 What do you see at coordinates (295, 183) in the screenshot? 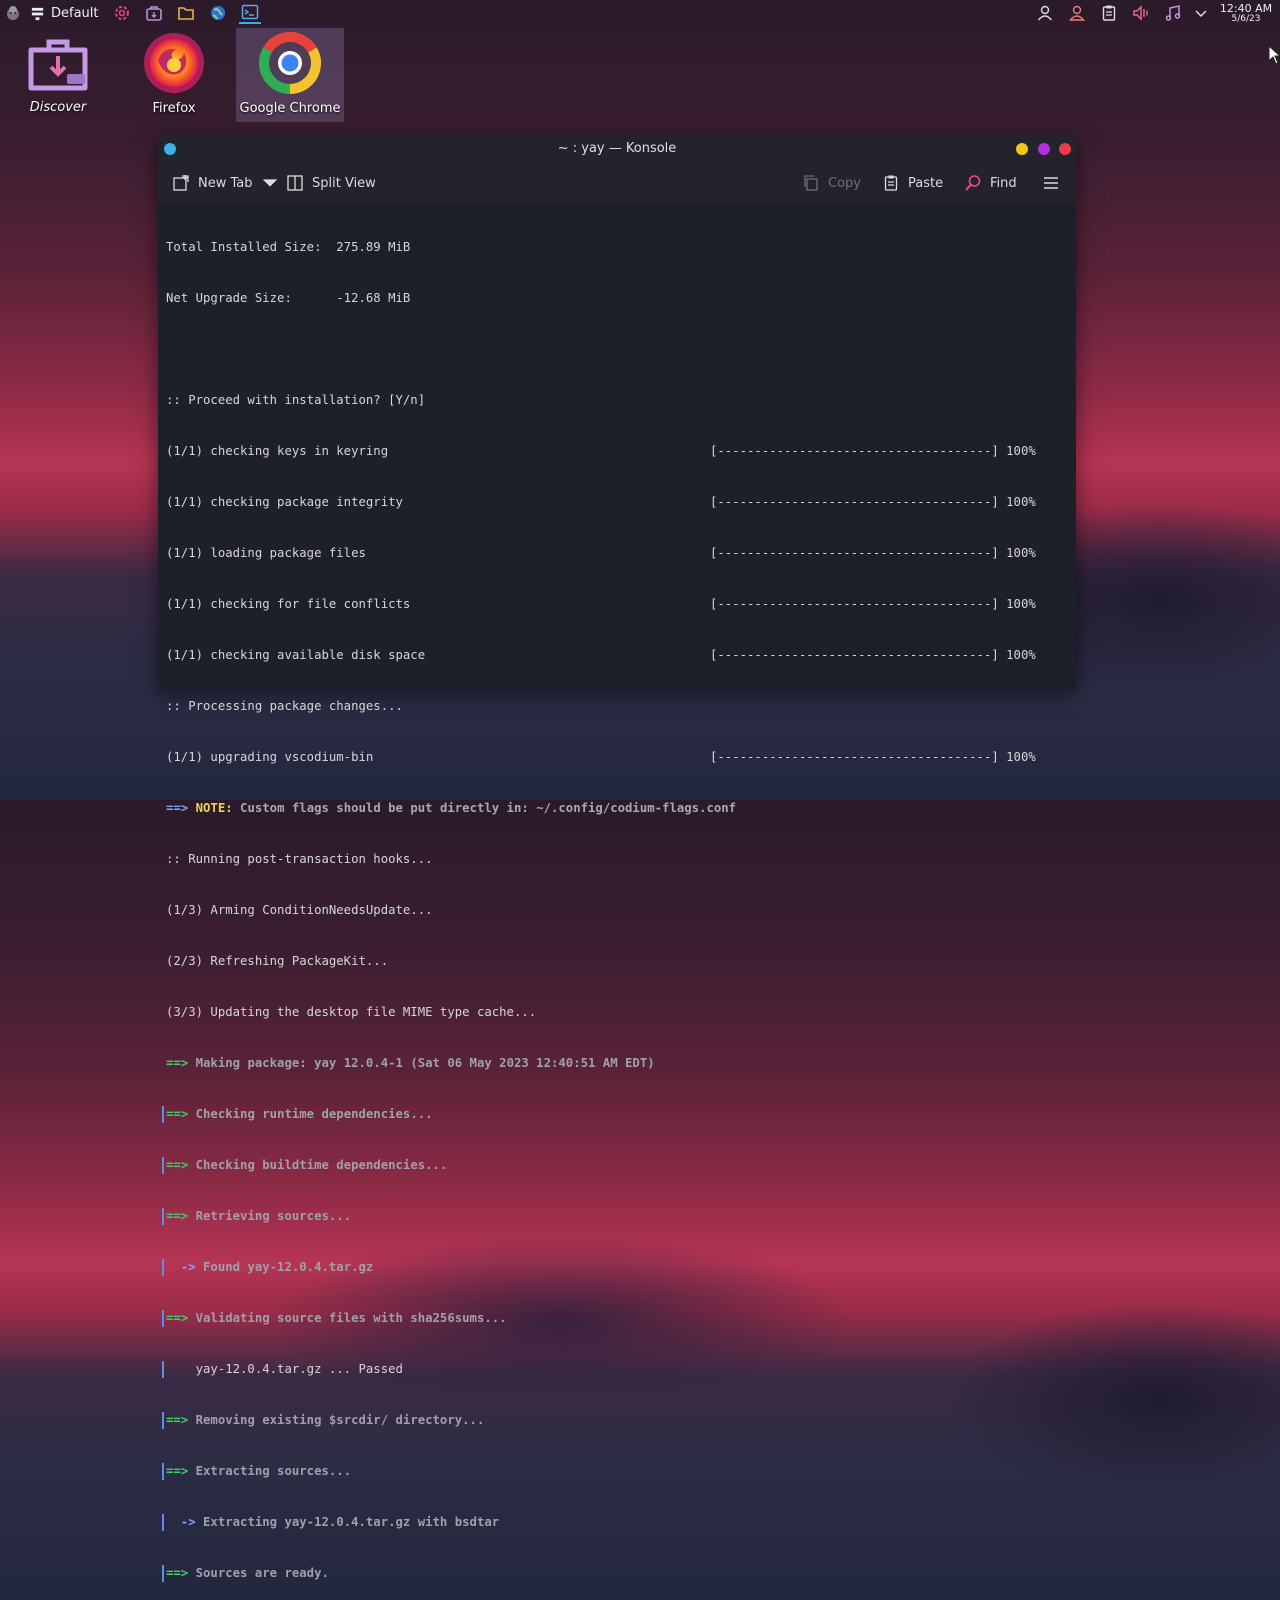
I see `split-view-icon` at bounding box center [295, 183].